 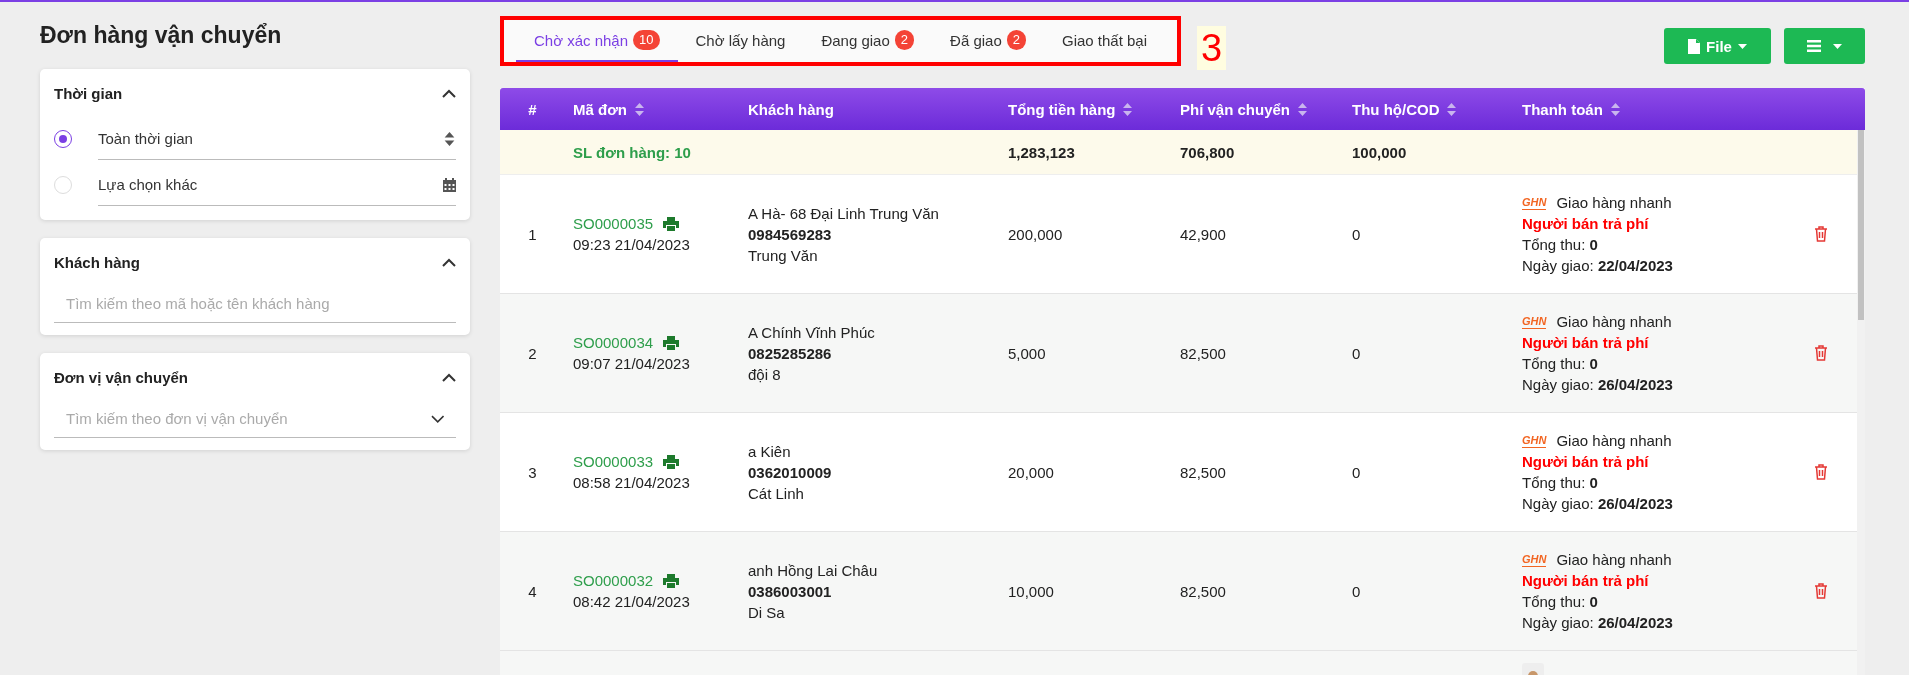 I want to click on page-title: Đơn hàng vận chuyển, so click(x=161, y=35).